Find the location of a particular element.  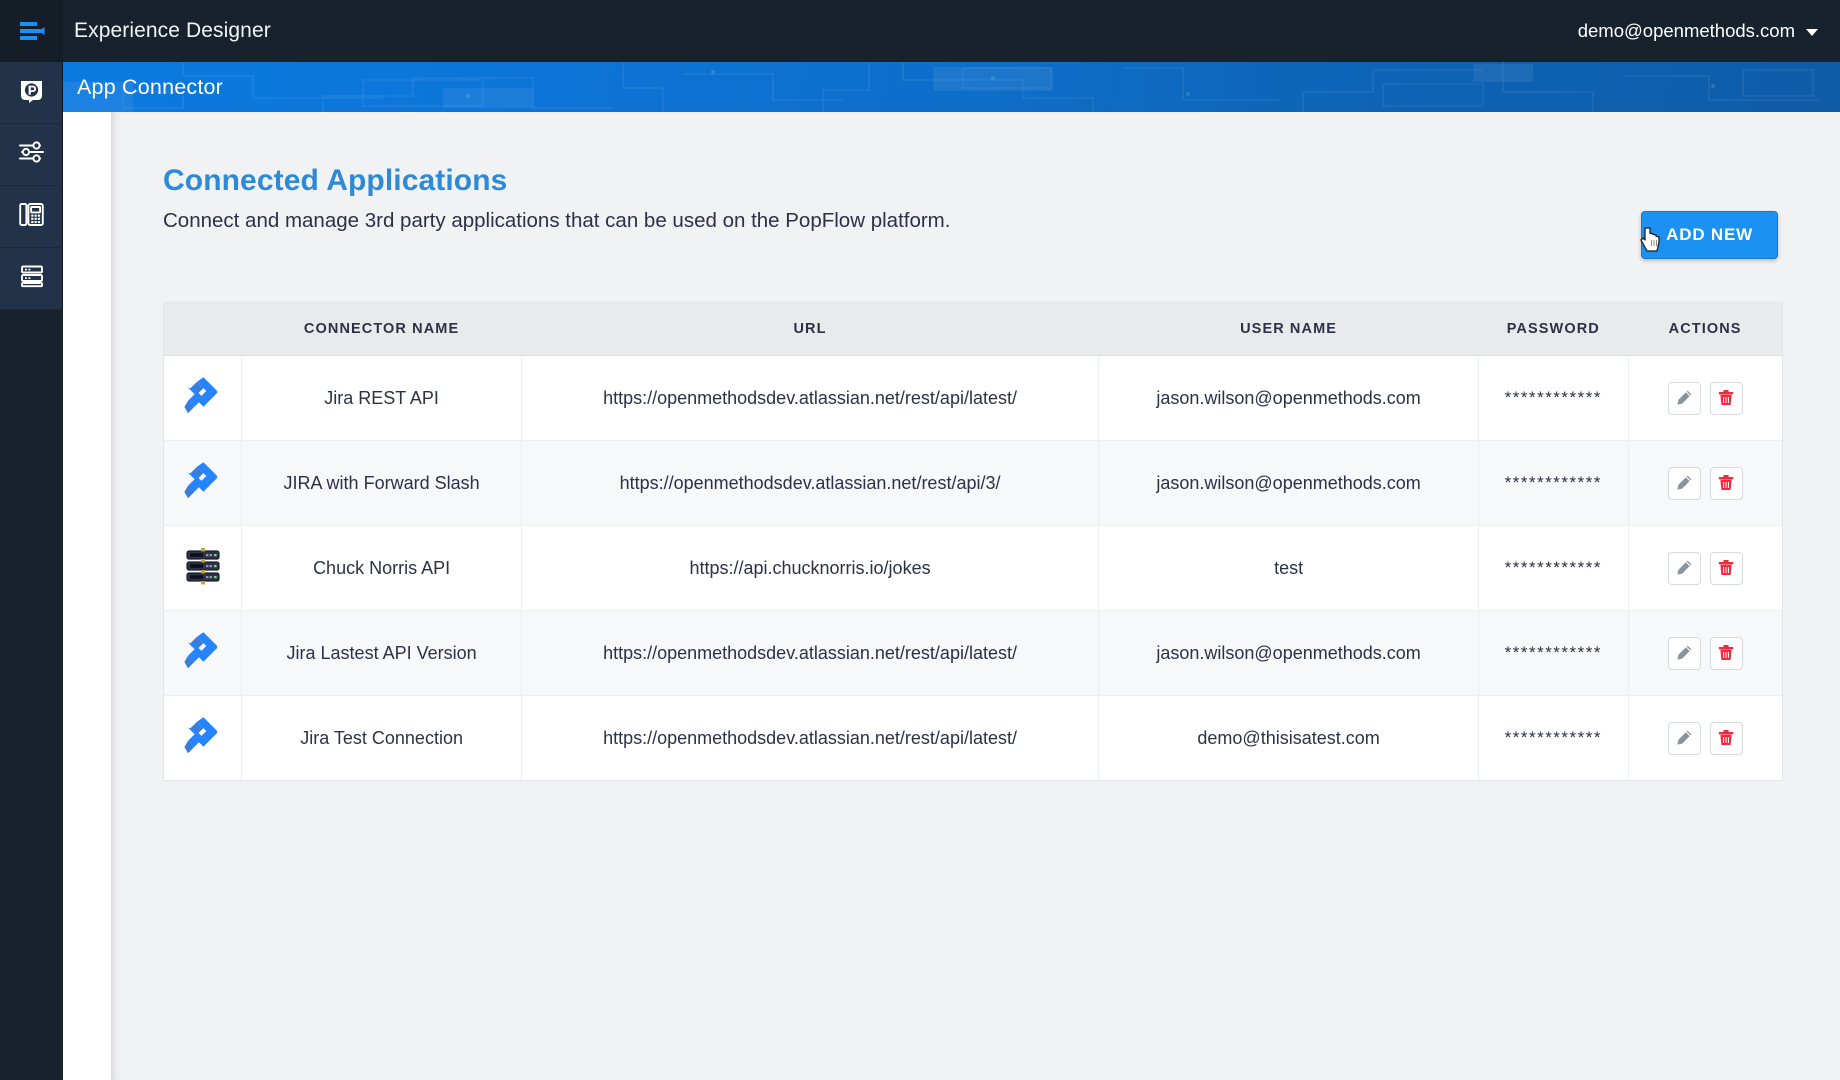

column-header-connector-name: CONNECTOR NAME is located at coordinates (381, 329).